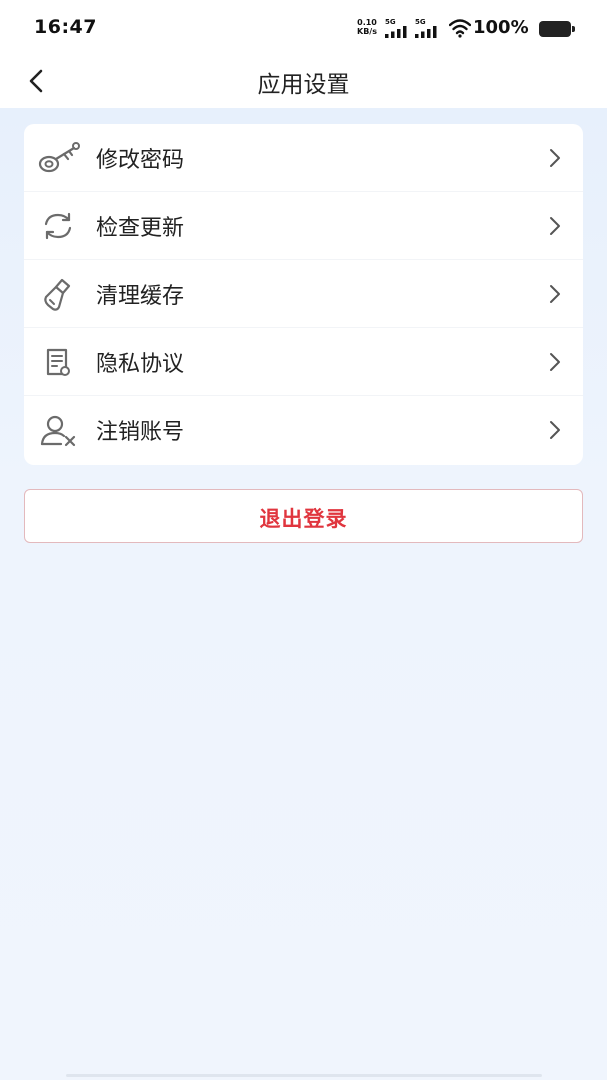 This screenshot has height=1080, width=607. I want to click on menu-item-clear-cache: 清理缓存, so click(303, 294).